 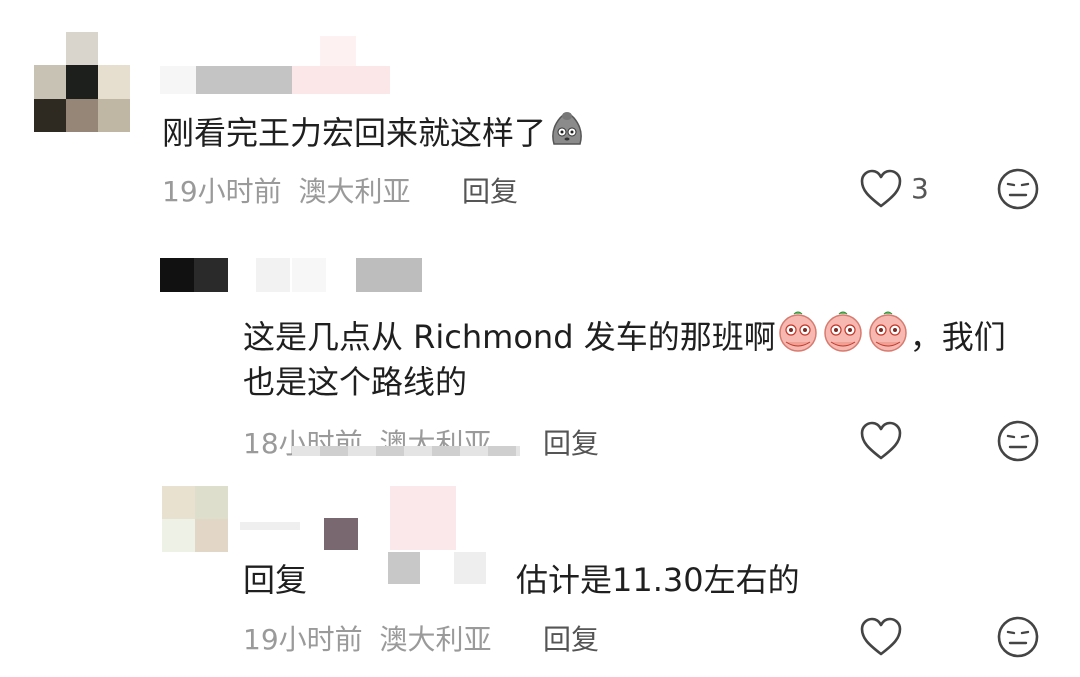 What do you see at coordinates (567, 133) in the screenshot?
I see `sweat-blob-emoji` at bounding box center [567, 133].